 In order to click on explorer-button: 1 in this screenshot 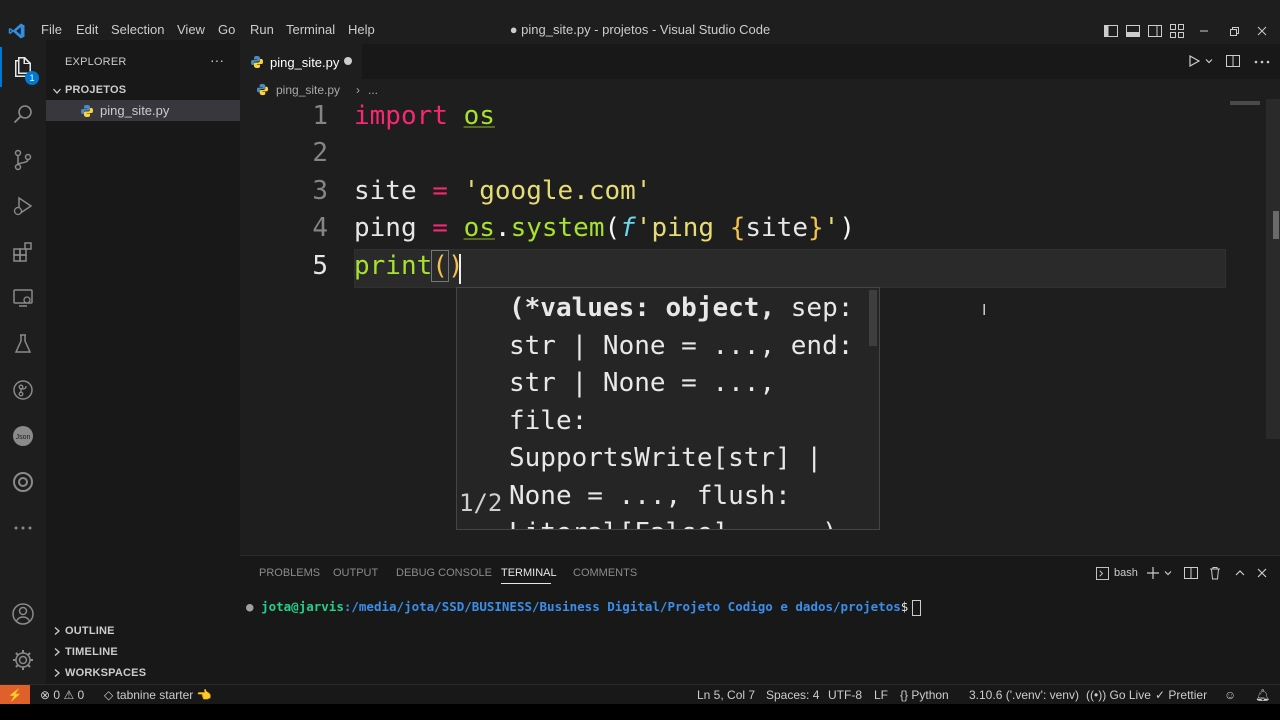, I will do `click(23, 67)`.